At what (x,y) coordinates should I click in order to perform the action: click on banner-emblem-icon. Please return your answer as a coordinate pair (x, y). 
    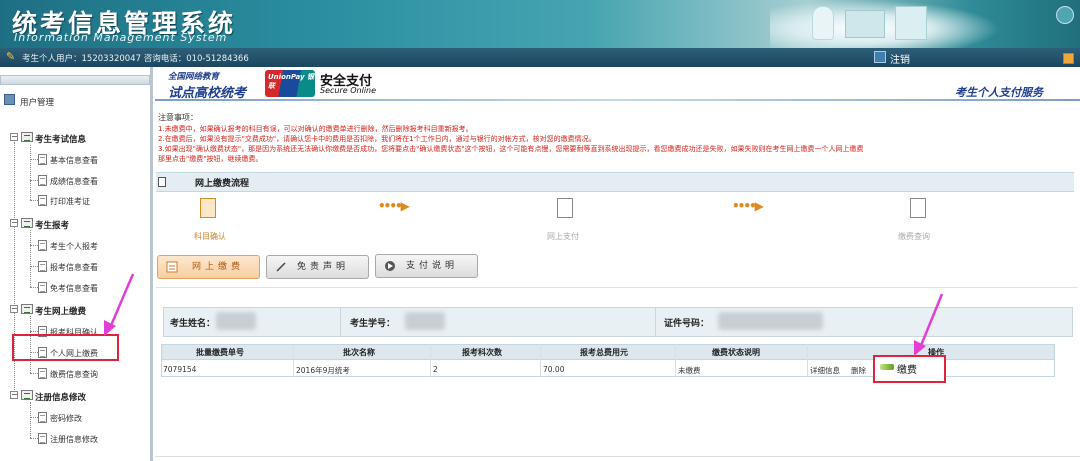
    Looking at the image, I should click on (1065, 15).